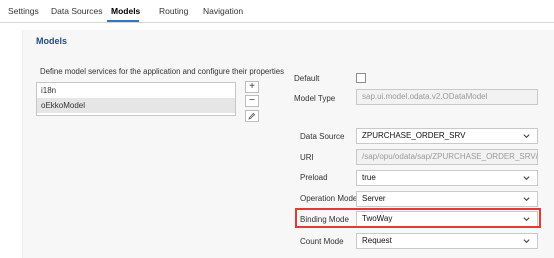  Describe the element at coordinates (322, 136) in the screenshot. I see `data-source-label: Data Source` at that location.